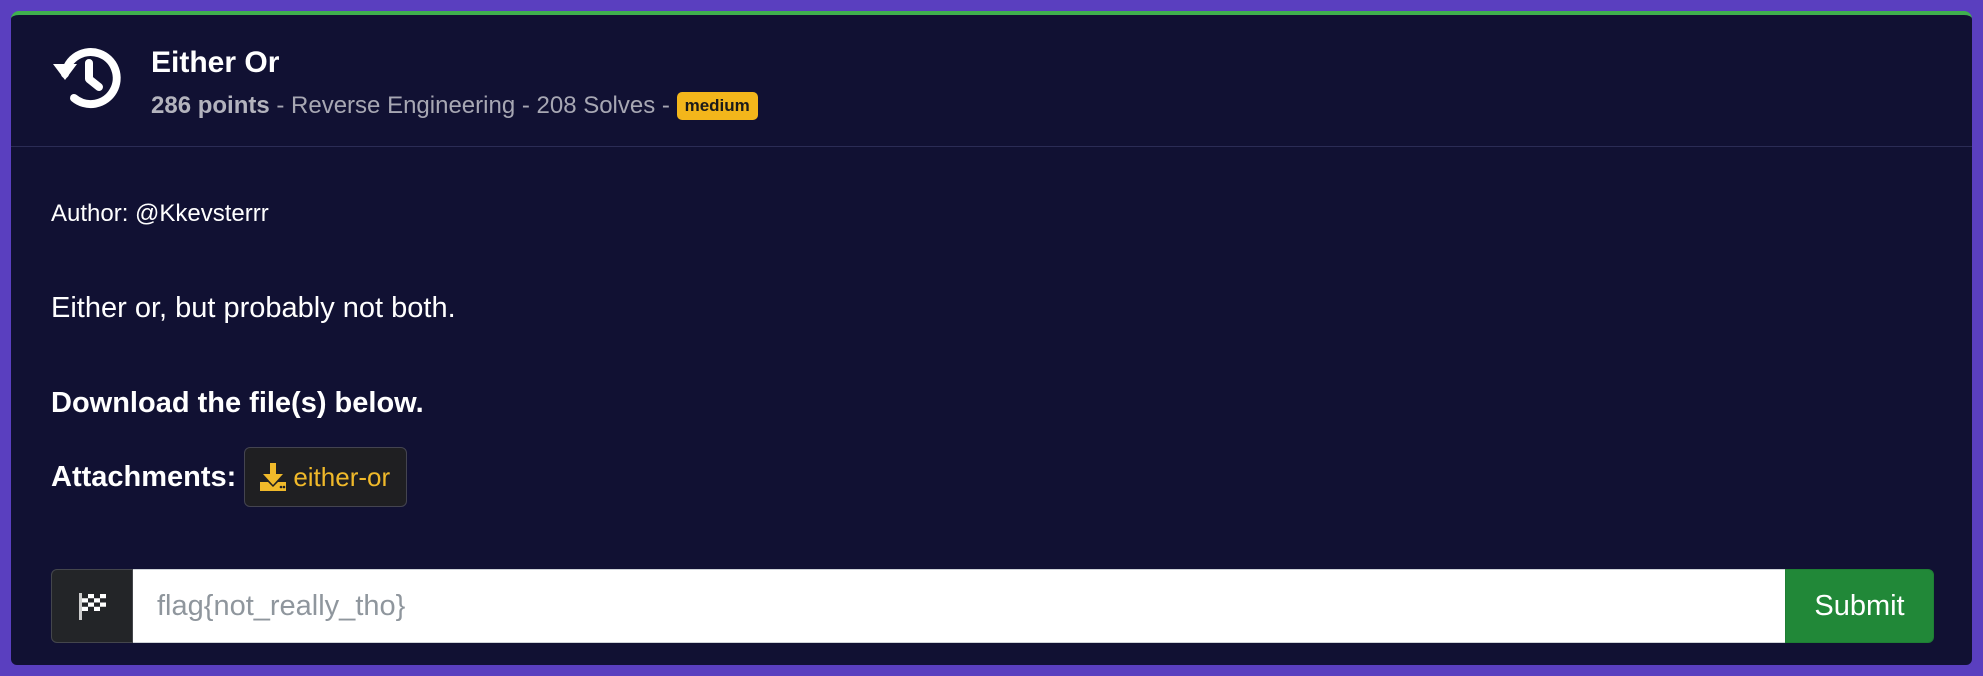 The image size is (1983, 676). What do you see at coordinates (87, 78) in the screenshot?
I see `history-icon` at bounding box center [87, 78].